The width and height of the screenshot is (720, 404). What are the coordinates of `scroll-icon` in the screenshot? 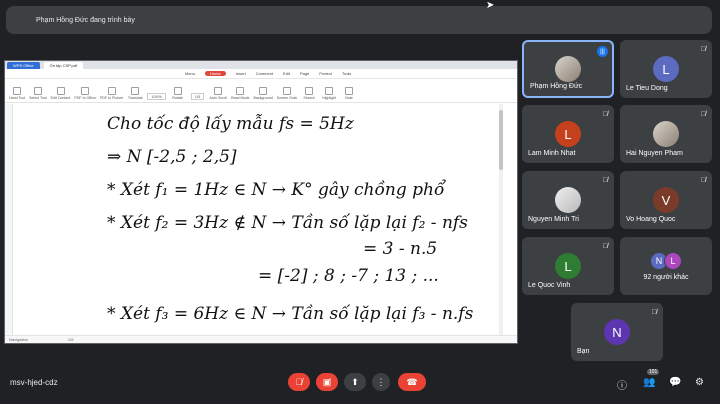 It's located at (218, 91).